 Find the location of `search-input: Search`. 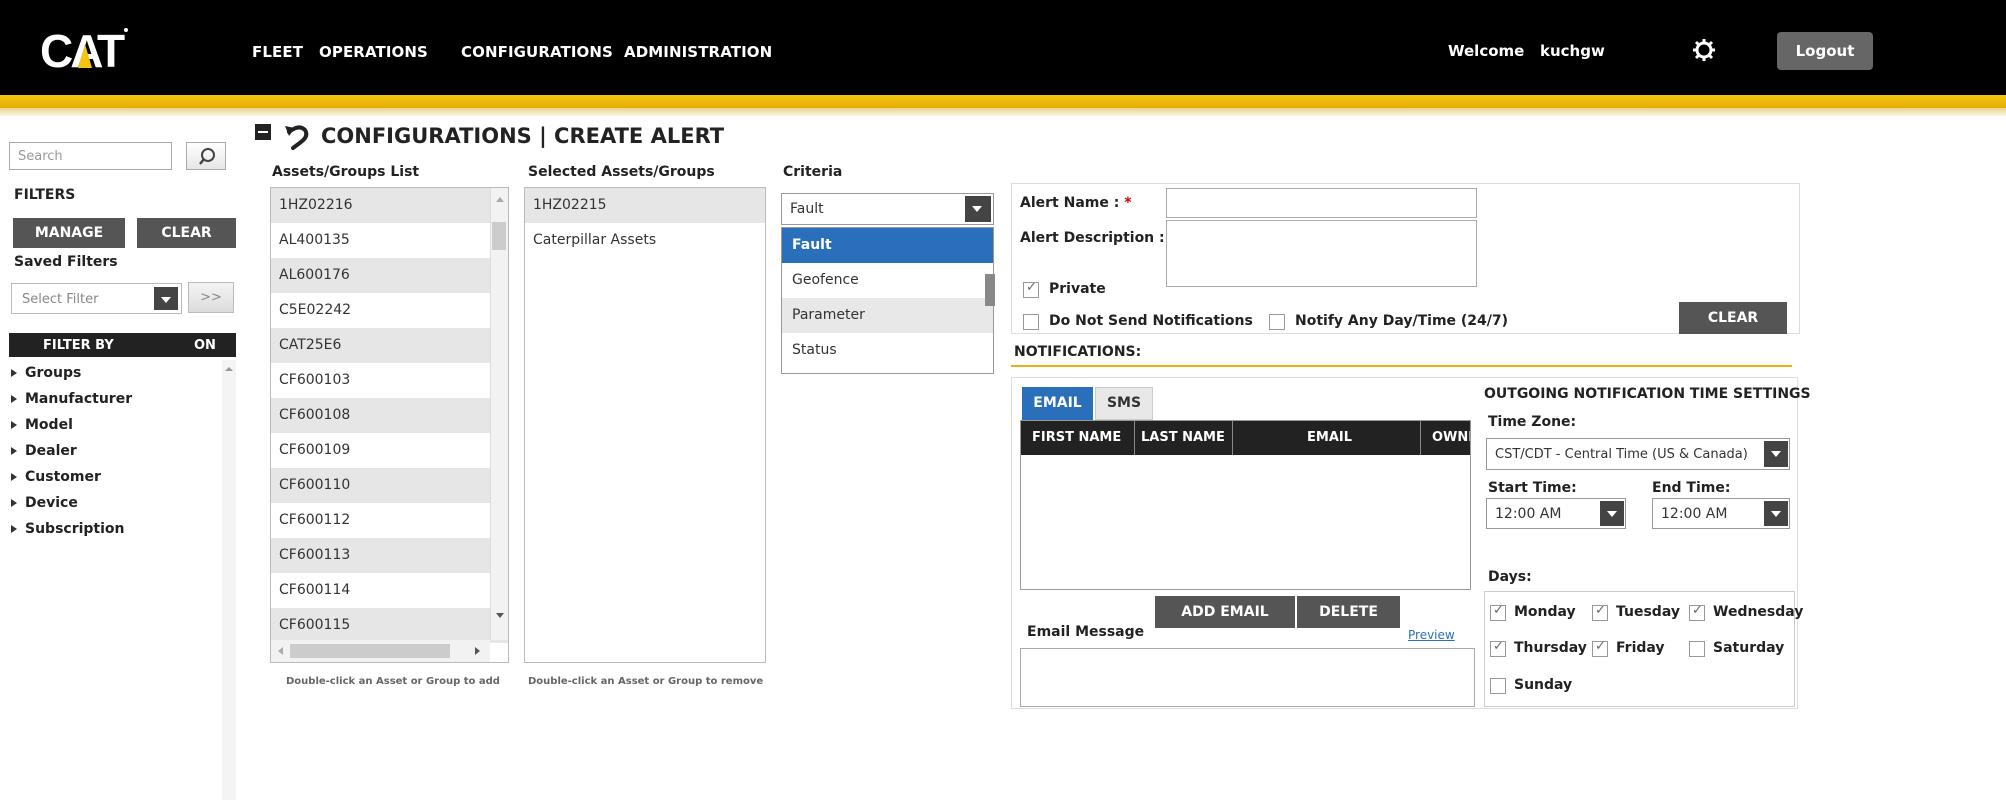

search-input: Search is located at coordinates (90, 156).